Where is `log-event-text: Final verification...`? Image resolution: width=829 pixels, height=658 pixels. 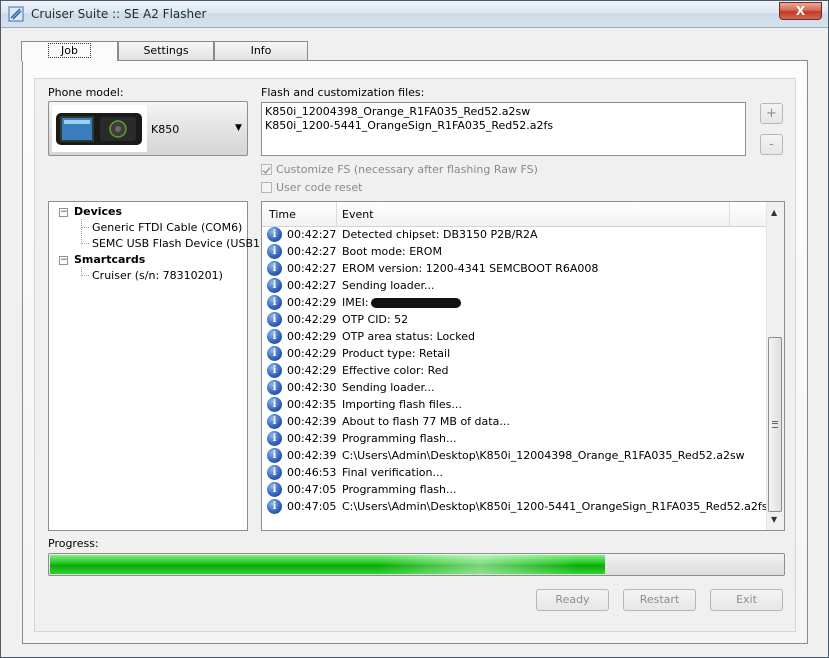
log-event-text: Final verification... is located at coordinates (392, 472).